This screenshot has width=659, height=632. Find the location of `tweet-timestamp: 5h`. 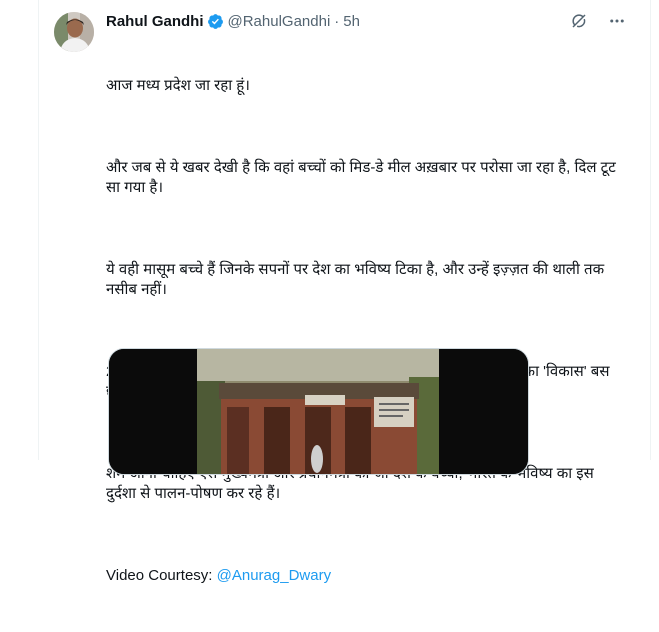

tweet-timestamp: 5h is located at coordinates (351, 21).